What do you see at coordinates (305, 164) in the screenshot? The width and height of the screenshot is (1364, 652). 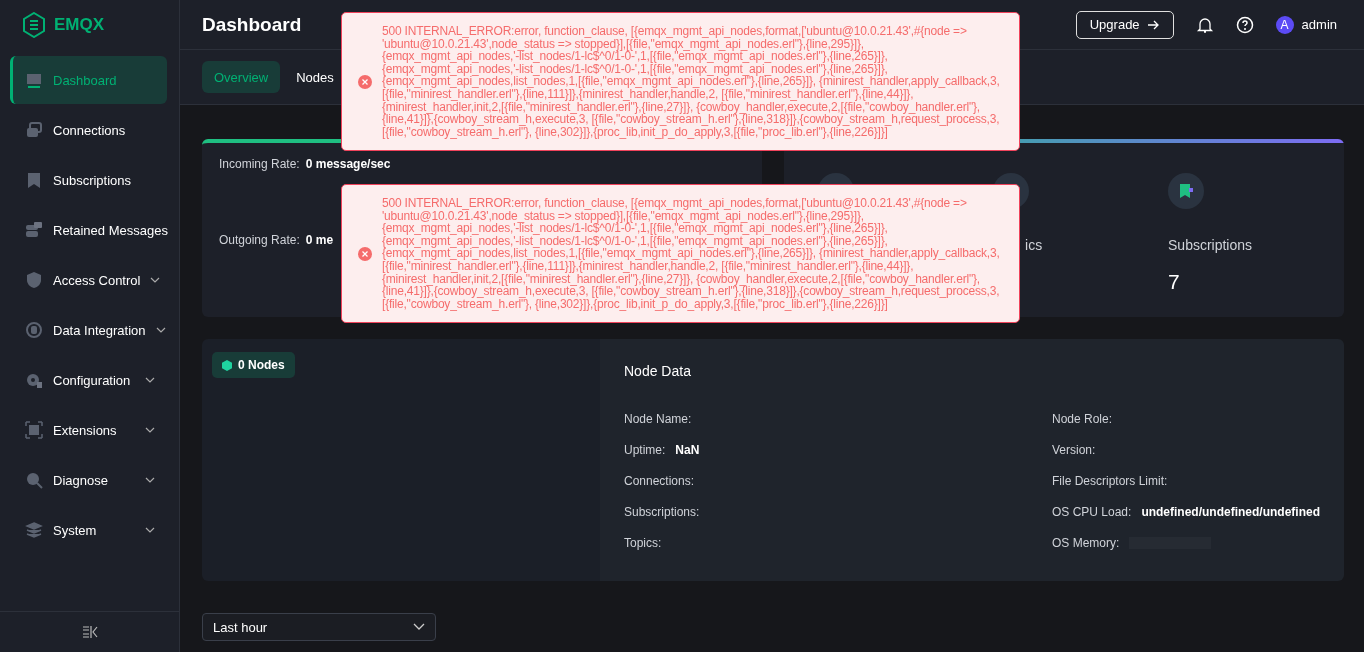 I see `rate-text: Incoming Rate: 0 message/sec` at bounding box center [305, 164].